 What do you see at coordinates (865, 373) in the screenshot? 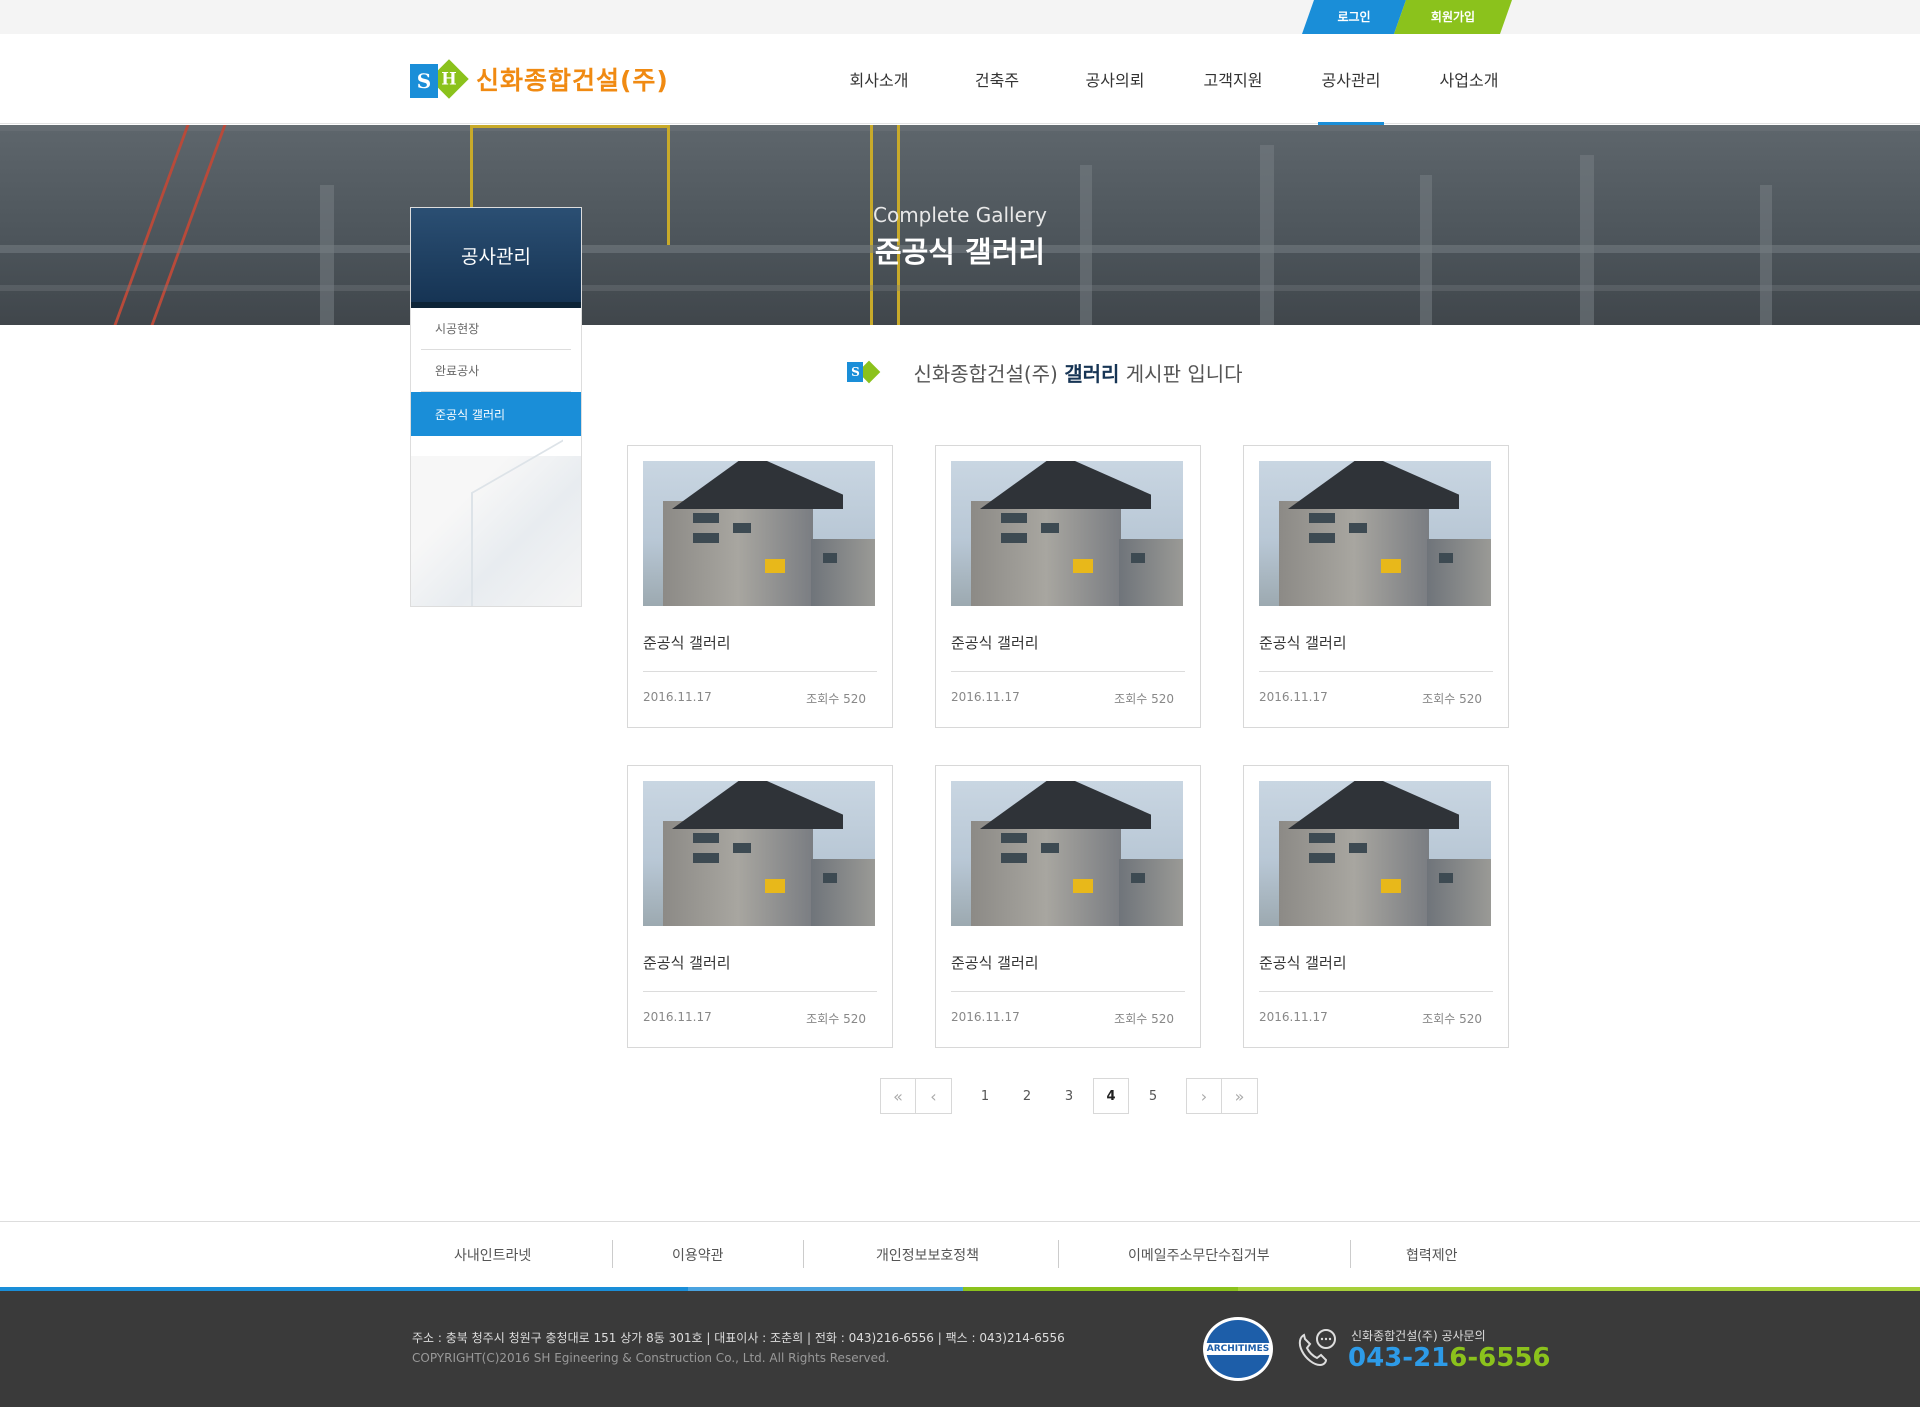
I see `sh-logo-icon: S` at bounding box center [865, 373].